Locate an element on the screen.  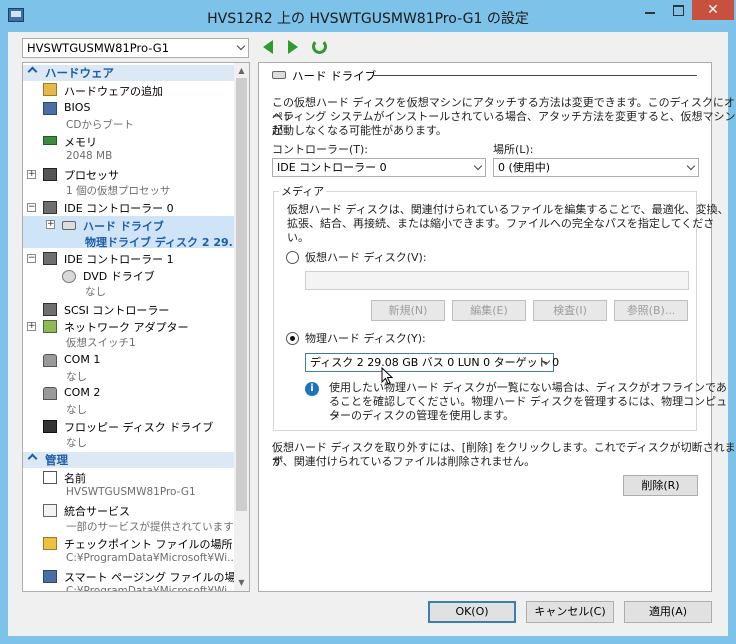
forward-arrow-icon is located at coordinates (293, 47).